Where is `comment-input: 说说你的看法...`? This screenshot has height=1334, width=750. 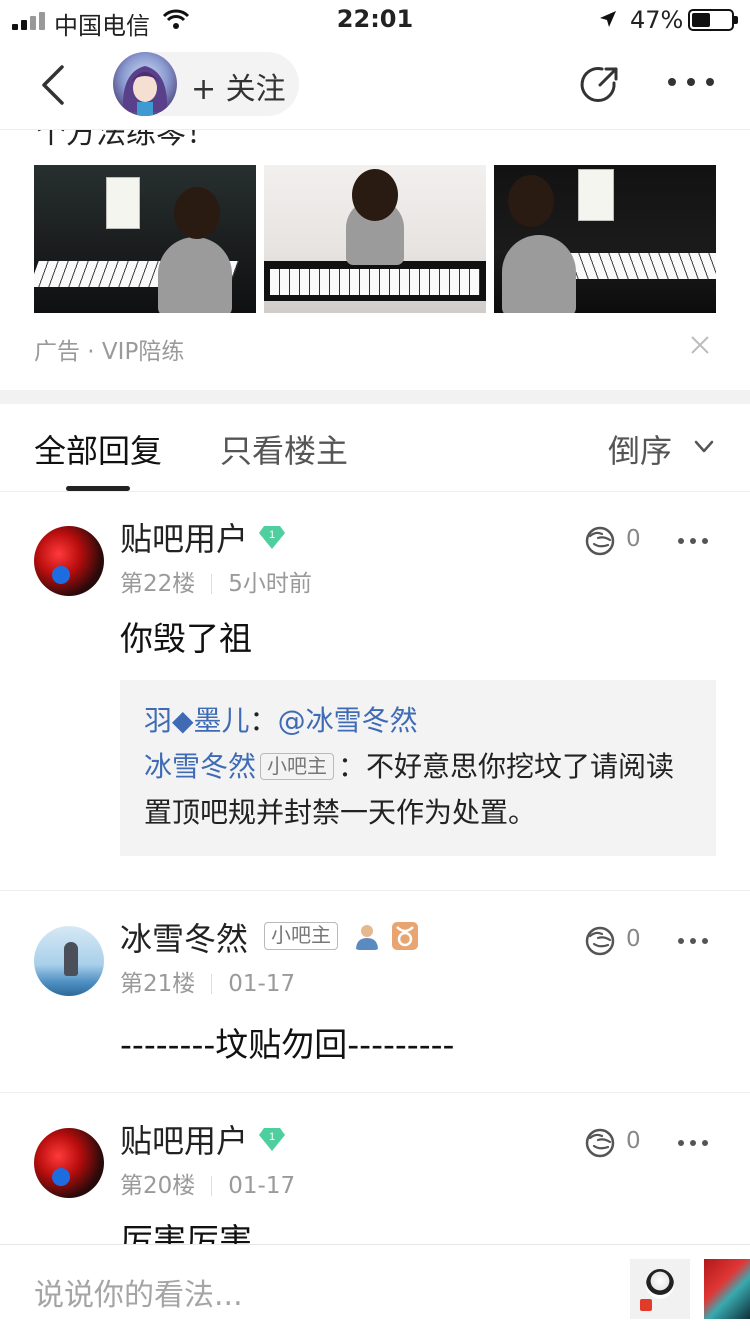
comment-input: 说说你的看法... is located at coordinates (138, 1292).